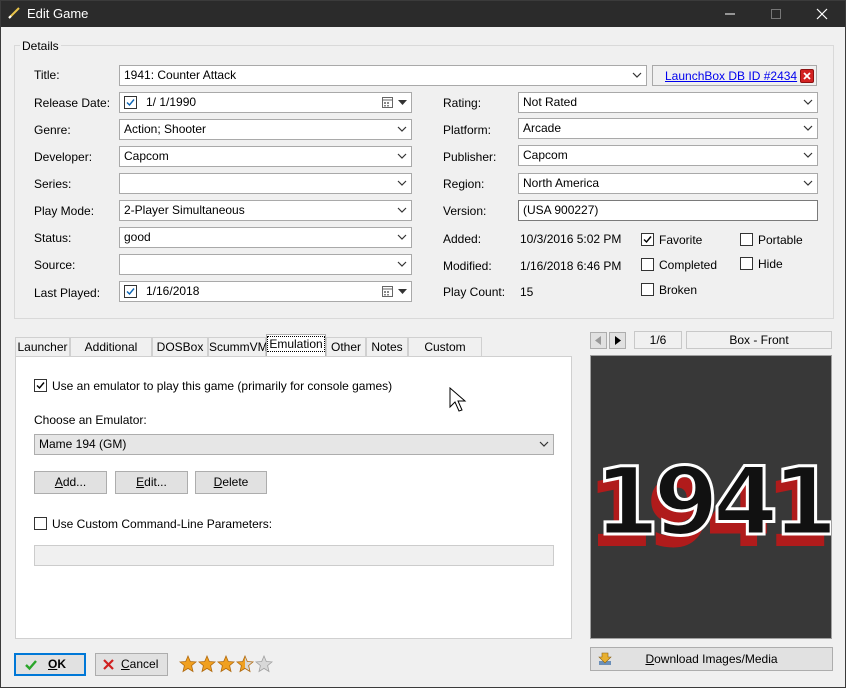 Image resolution: width=846 pixels, height=688 pixels. Describe the element at coordinates (681, 240) in the screenshot. I see `favorite-label: Favorite` at that location.